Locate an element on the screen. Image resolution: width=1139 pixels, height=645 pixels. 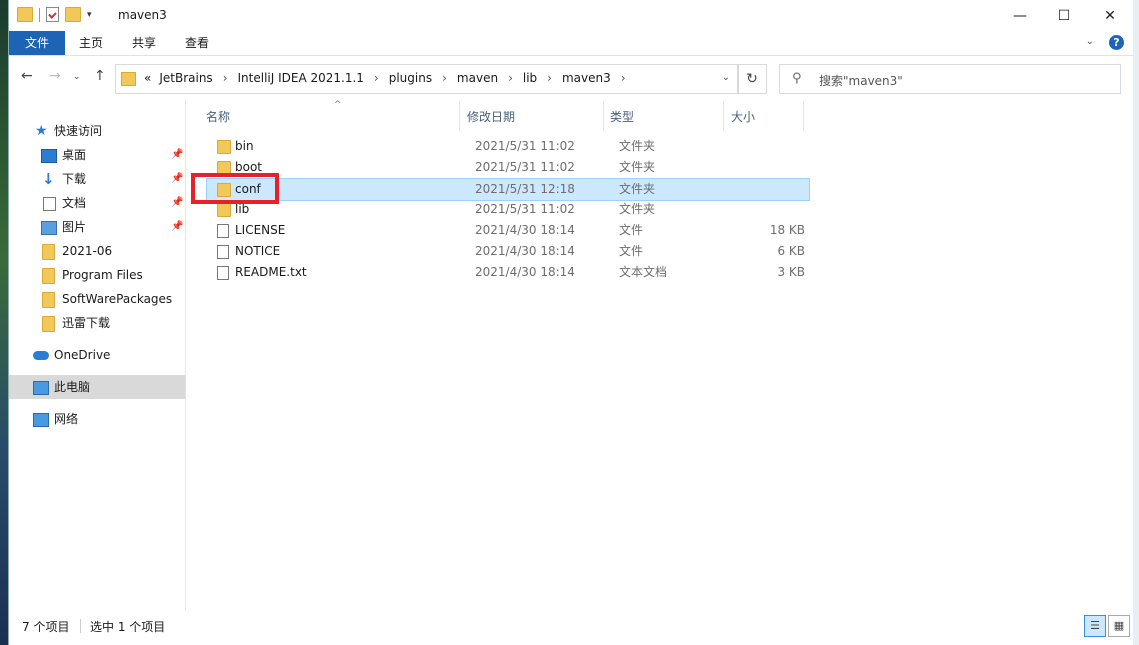
file-name: bin is located at coordinates (244, 146).